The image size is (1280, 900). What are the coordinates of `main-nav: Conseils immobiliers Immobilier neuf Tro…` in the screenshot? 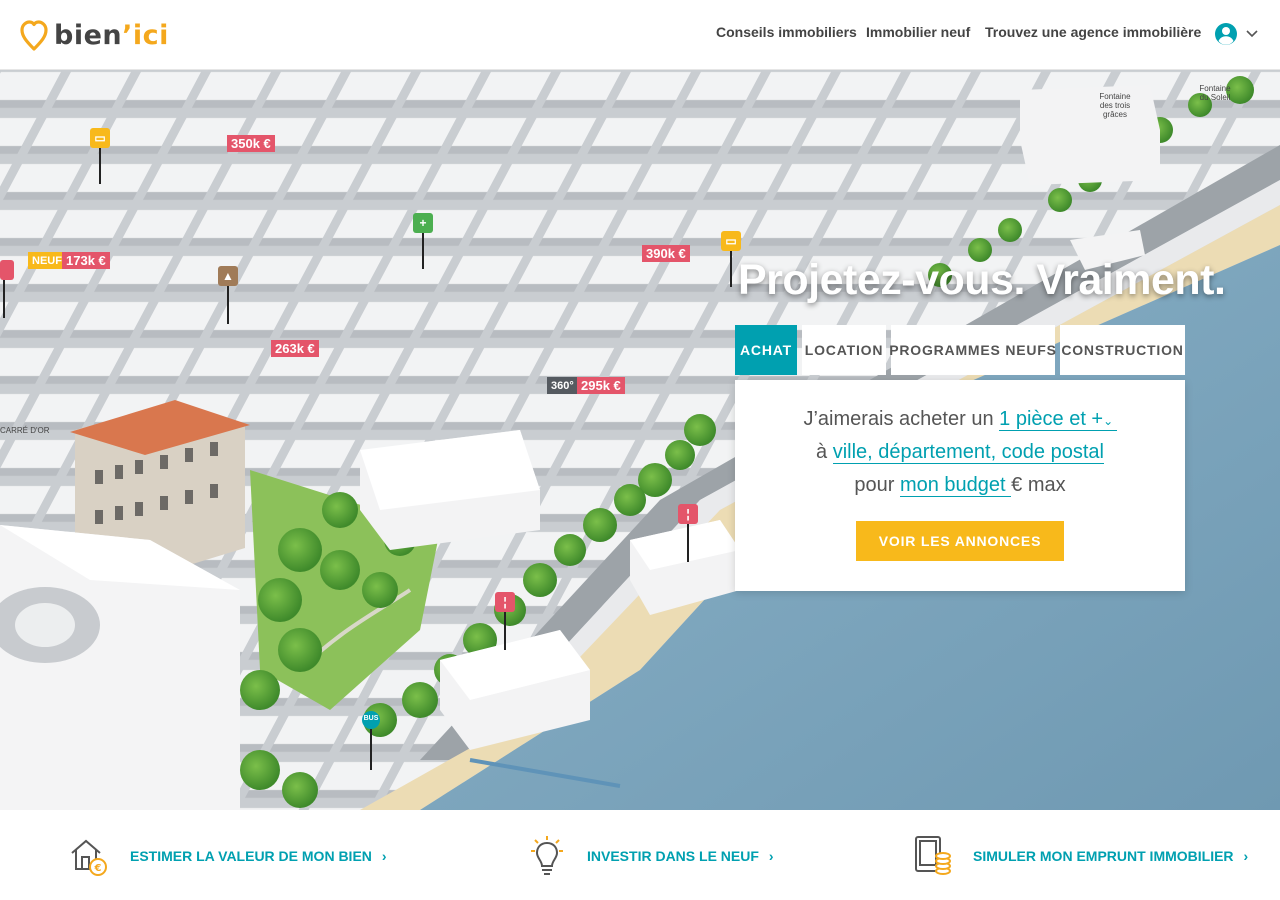 It's located at (640, 35).